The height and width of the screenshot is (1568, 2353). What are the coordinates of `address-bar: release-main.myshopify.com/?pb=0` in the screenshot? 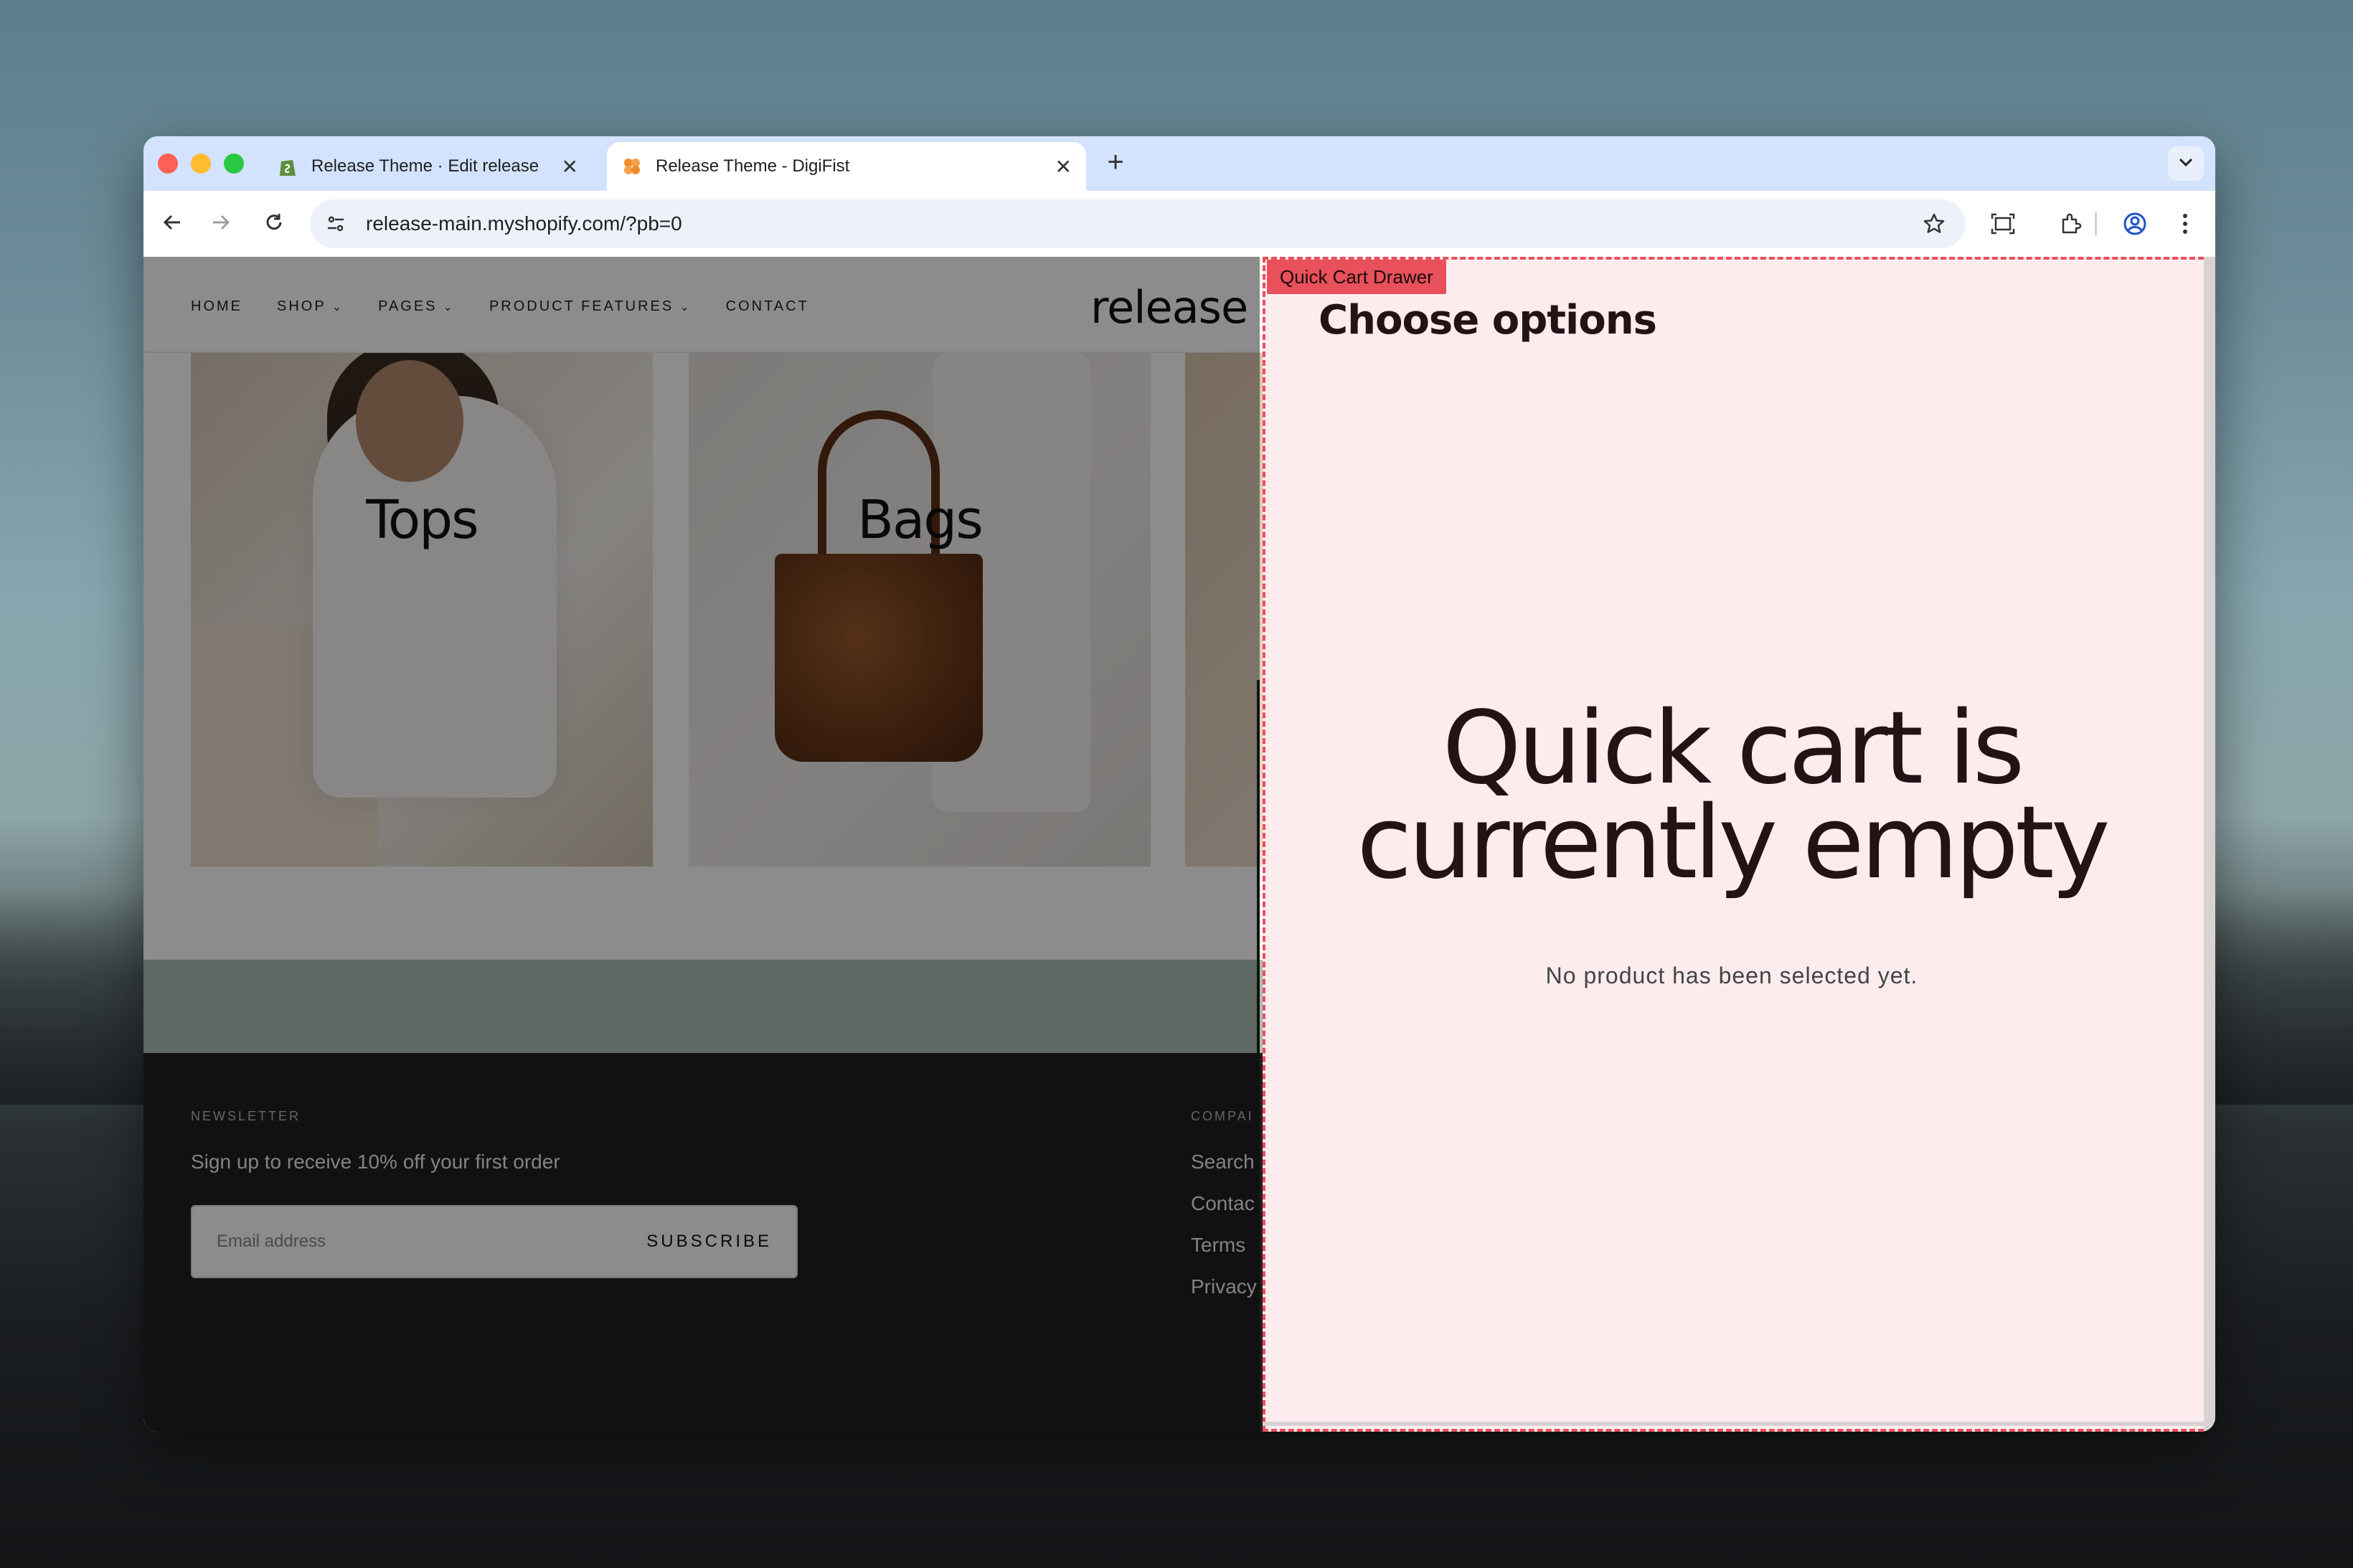 It's located at (1138, 223).